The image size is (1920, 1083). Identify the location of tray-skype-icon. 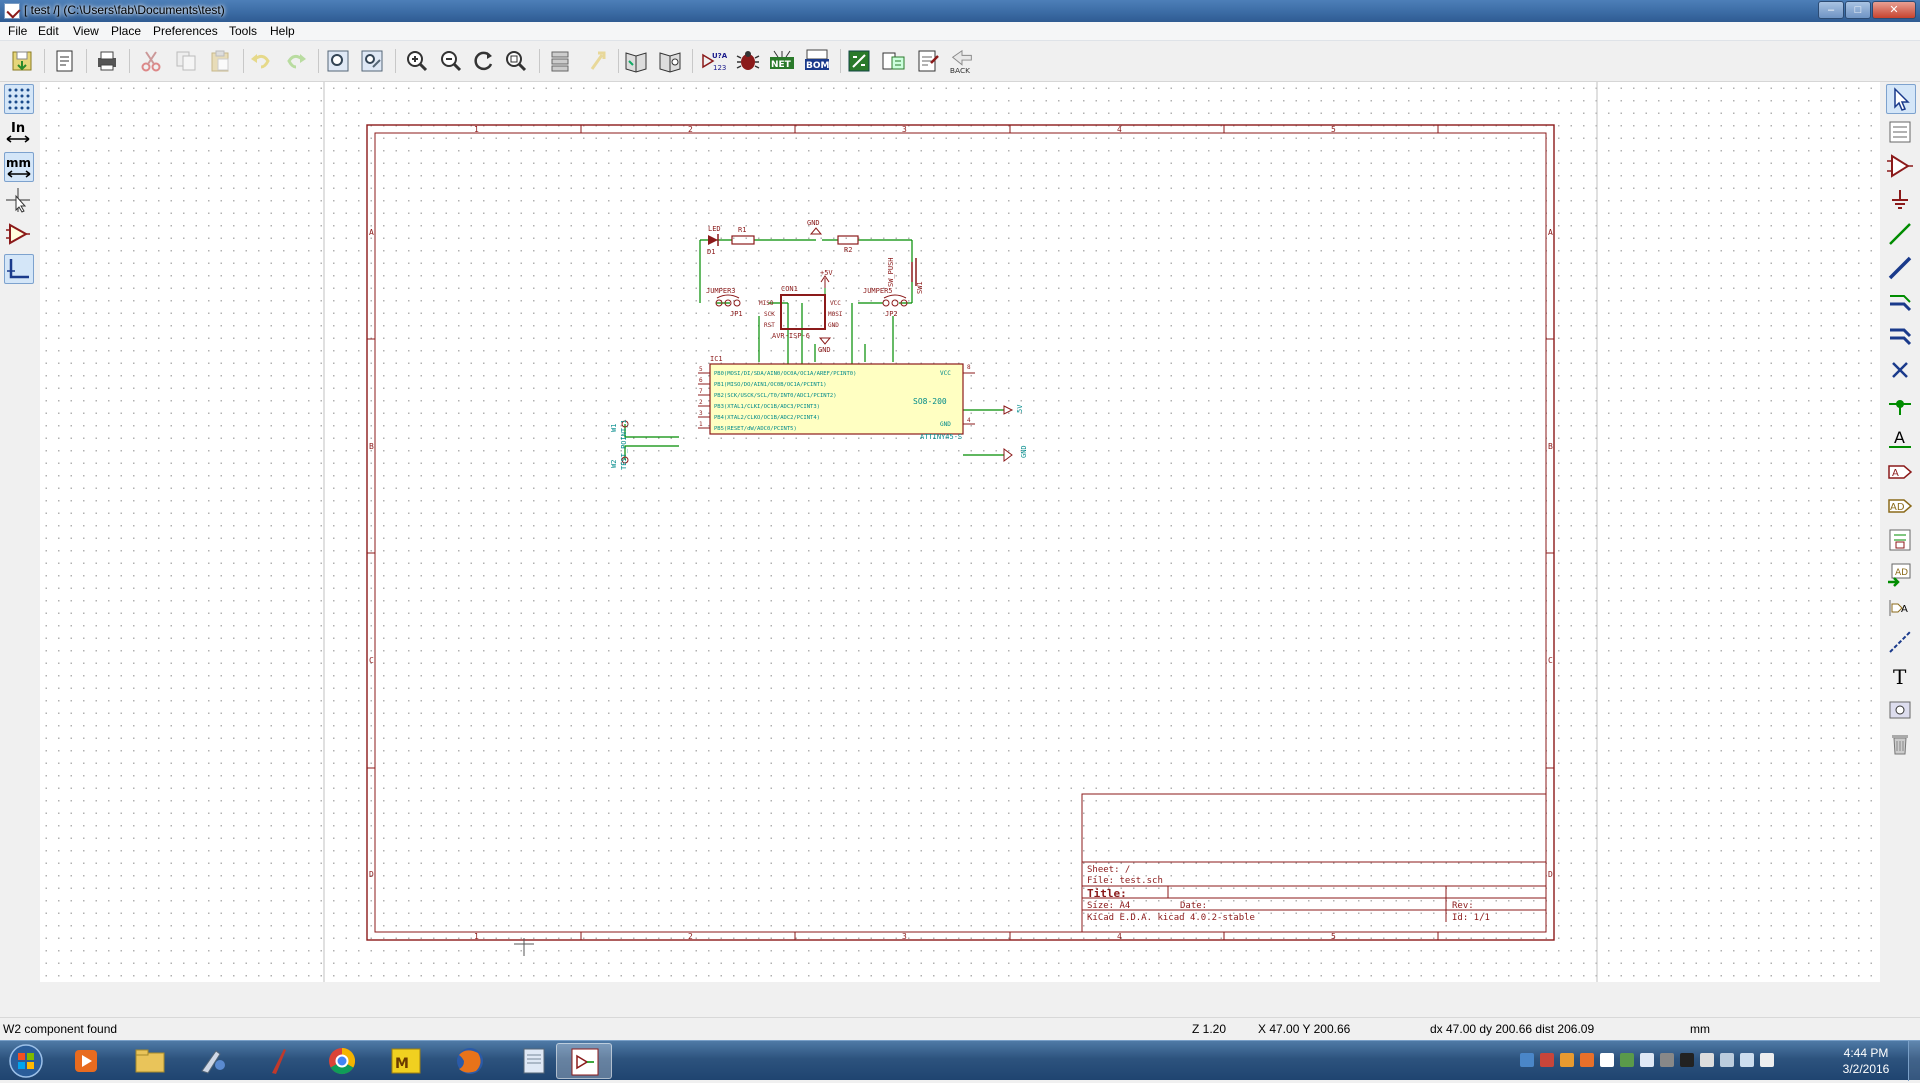
(1527, 1060).